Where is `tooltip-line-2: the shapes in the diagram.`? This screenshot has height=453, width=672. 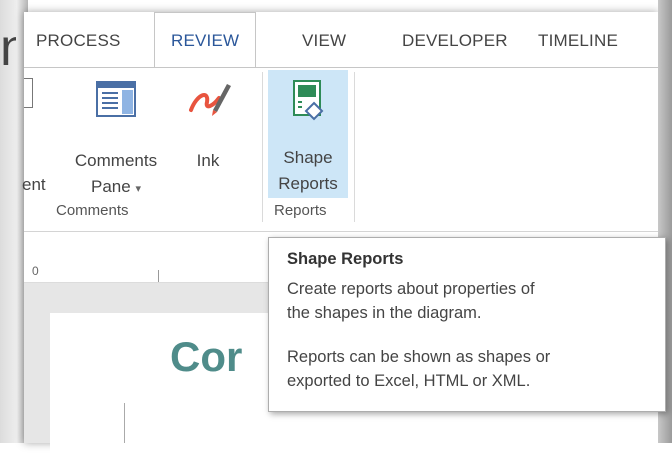 tooltip-line-2: the shapes in the diagram. is located at coordinates (384, 313).